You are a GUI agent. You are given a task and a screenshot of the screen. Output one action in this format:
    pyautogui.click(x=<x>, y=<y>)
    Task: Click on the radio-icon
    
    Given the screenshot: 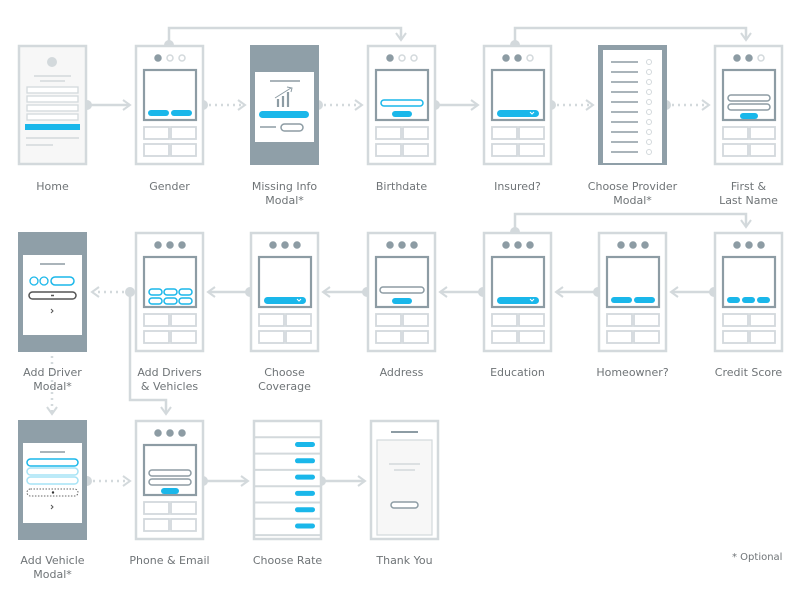 What is the action you would take?
    pyautogui.click(x=649, y=92)
    